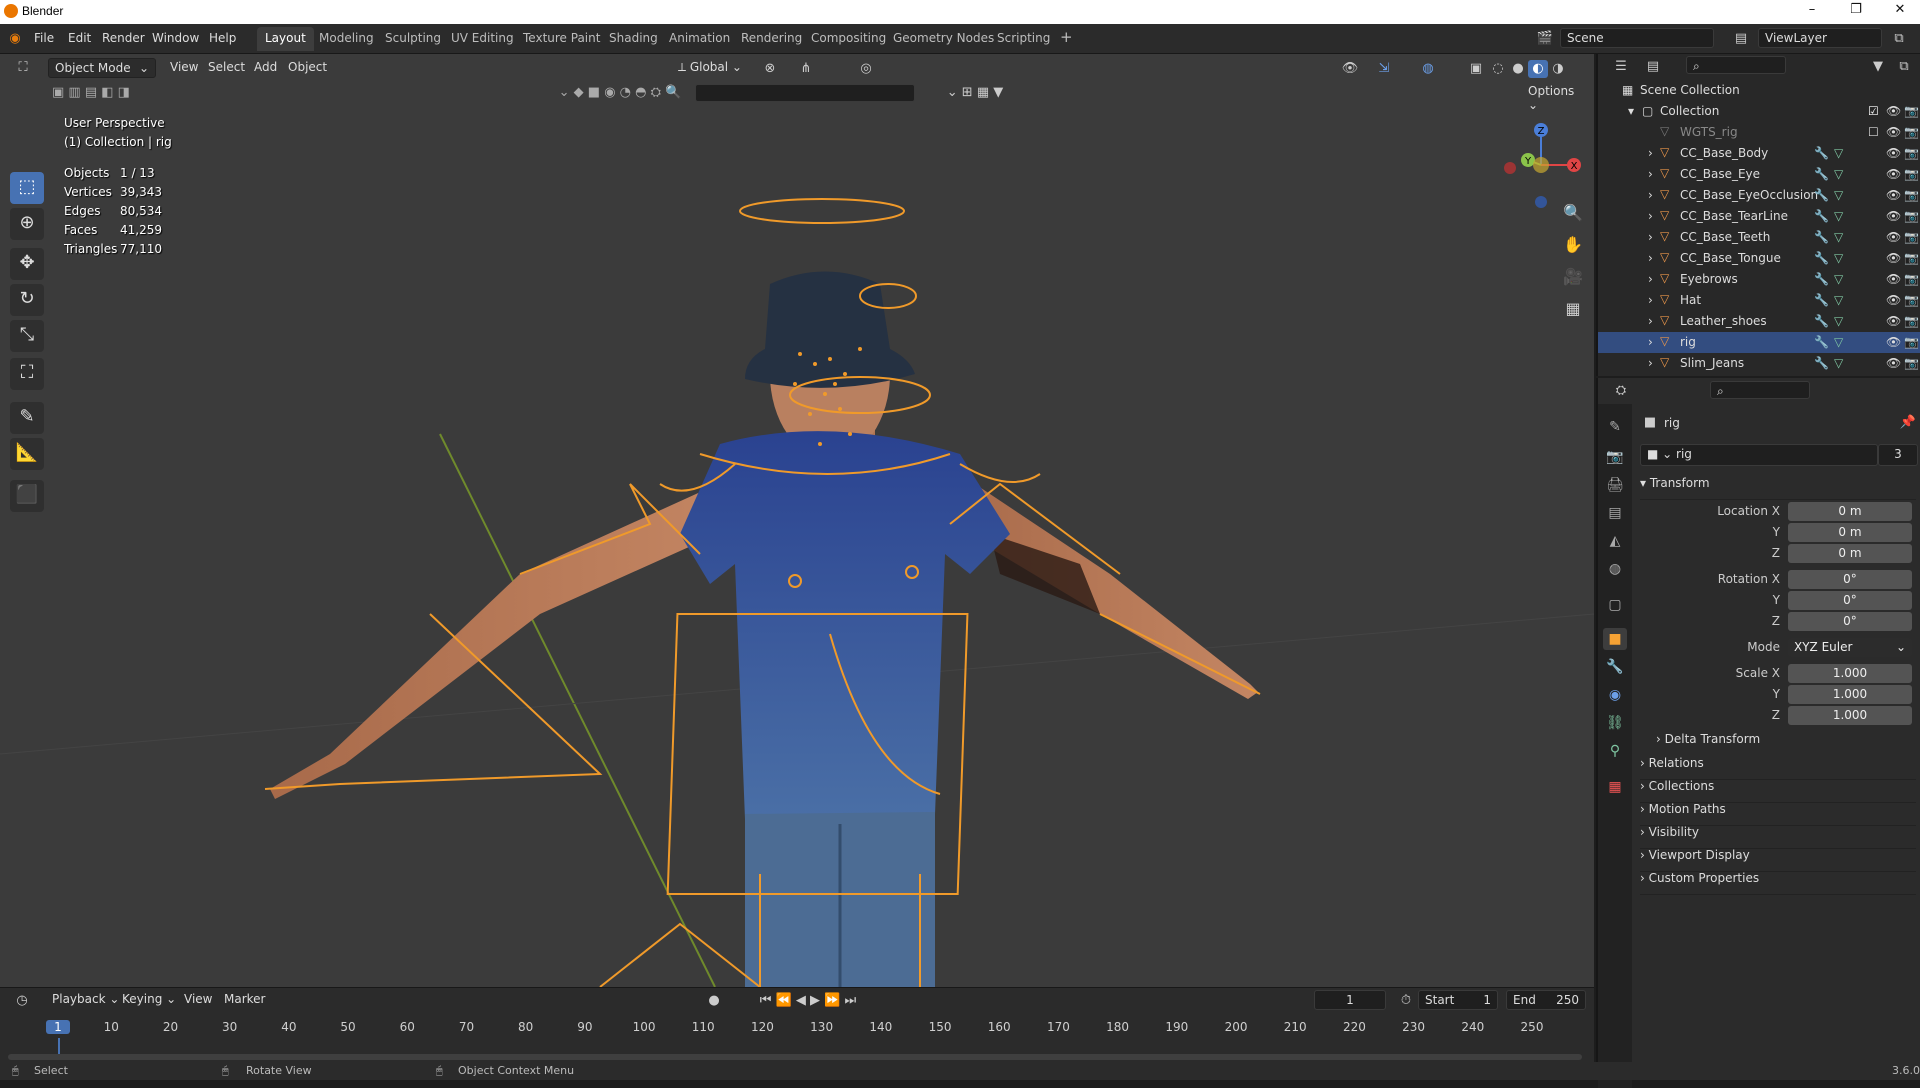 This screenshot has height=1088, width=1920. Describe the element at coordinates (1778, 837) in the screenshot. I see `panel-visibility: › Visibility` at that location.